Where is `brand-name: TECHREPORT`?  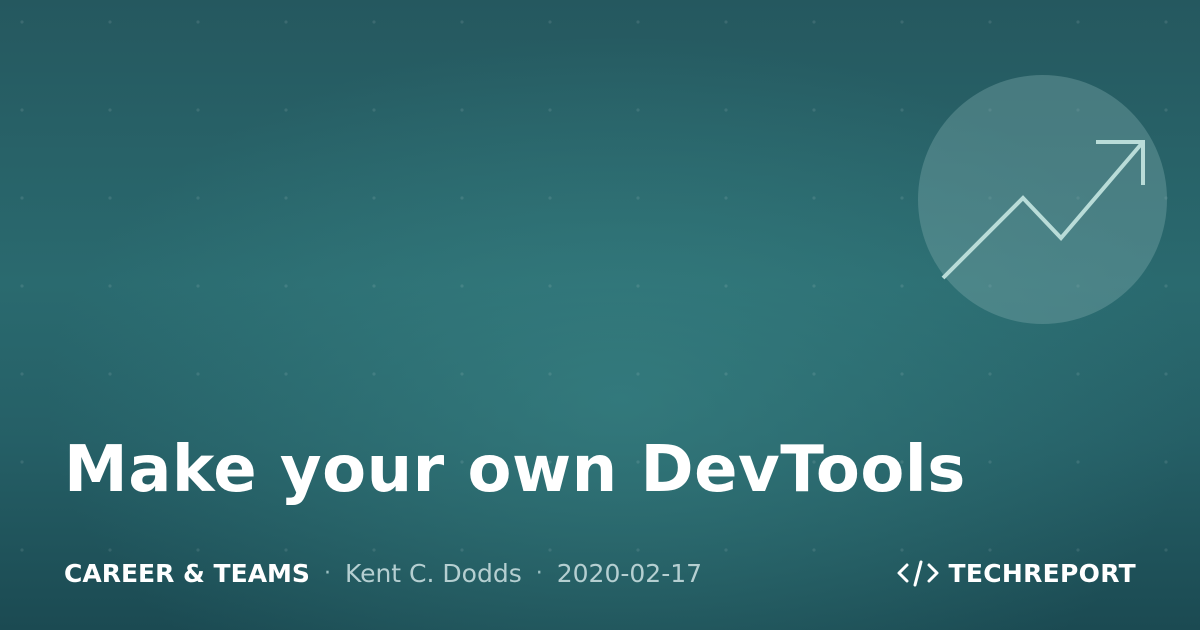 brand-name: TECHREPORT is located at coordinates (1042, 573).